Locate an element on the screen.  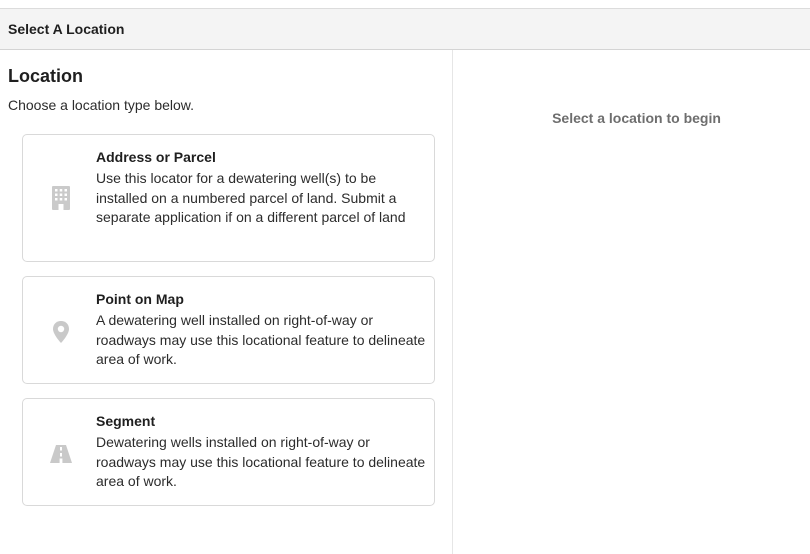
section-title: Location is located at coordinates (45, 76).